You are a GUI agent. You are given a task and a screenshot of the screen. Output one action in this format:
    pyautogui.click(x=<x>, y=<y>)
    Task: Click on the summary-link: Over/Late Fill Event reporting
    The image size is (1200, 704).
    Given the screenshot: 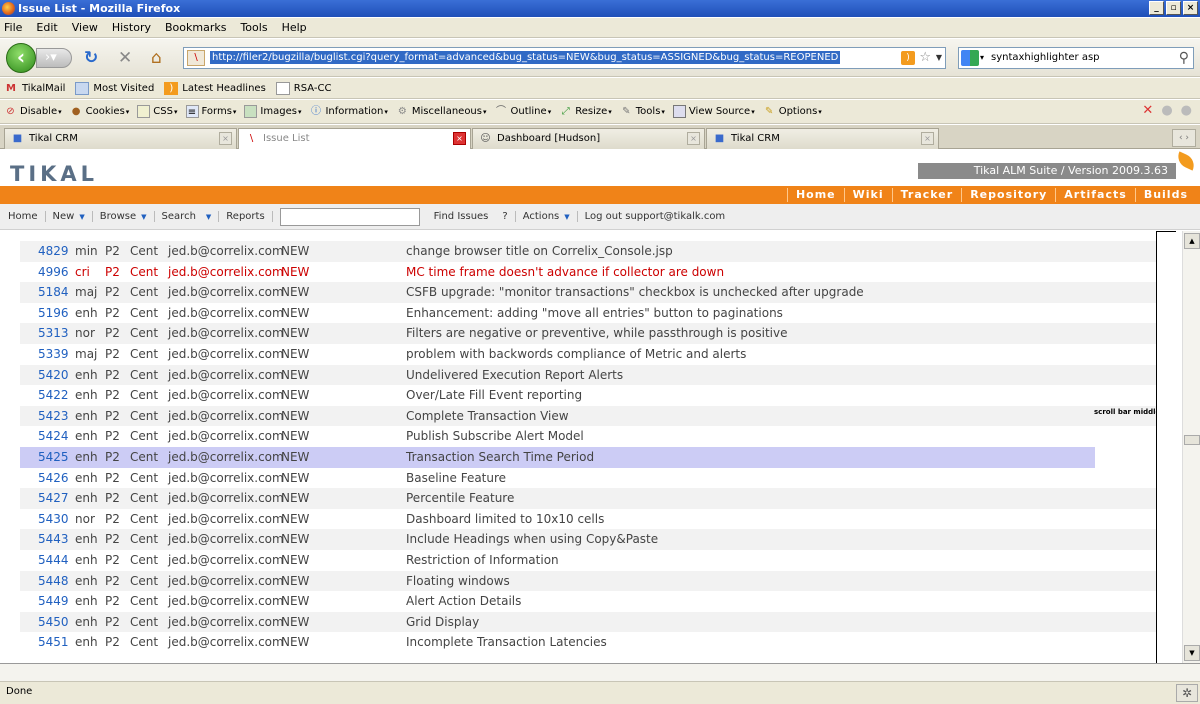 What is the action you would take?
    pyautogui.click(x=494, y=395)
    